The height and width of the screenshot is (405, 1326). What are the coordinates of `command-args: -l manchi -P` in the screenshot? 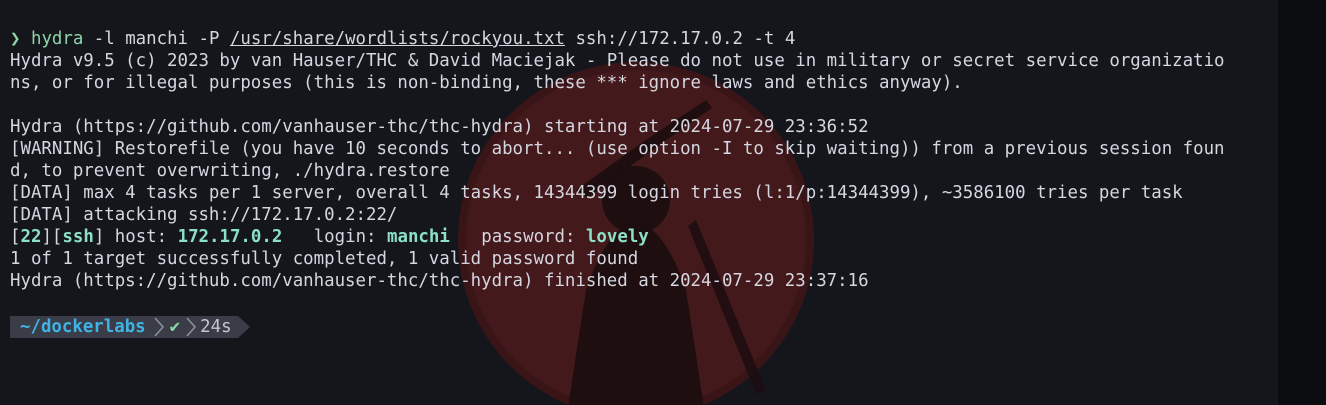 It's located at (156, 39).